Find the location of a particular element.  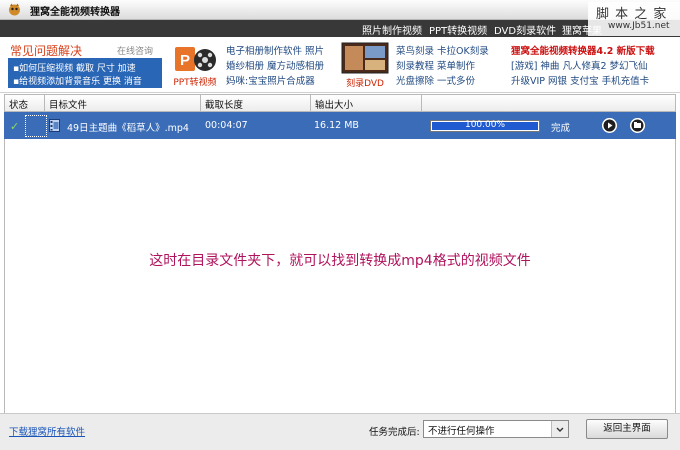

ad-link-new-version: 狸窝全能视频转换器4.2 新版下载 is located at coordinates (583, 50).